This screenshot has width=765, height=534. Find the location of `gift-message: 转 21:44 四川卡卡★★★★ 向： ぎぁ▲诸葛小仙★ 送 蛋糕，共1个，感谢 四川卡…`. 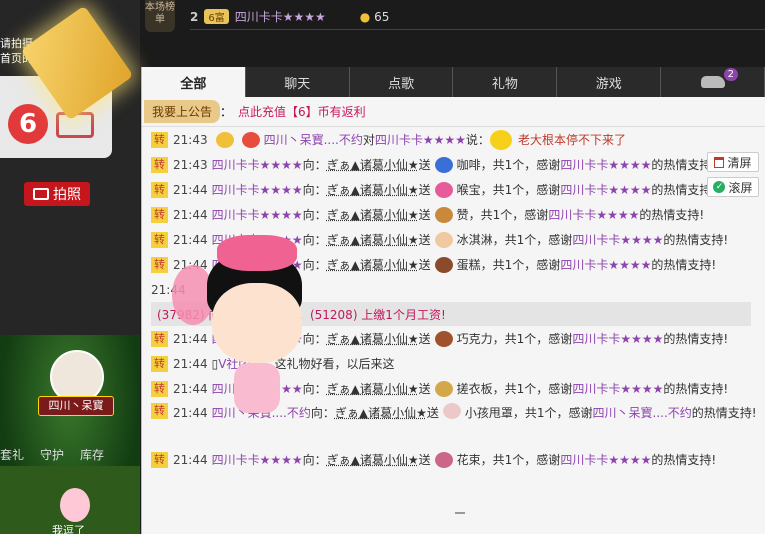

gift-message: 转 21:44 四川卡卡★★★★ 向： ぎぁ▲诸葛小仙★ 送 蛋糕，共1个，感谢 四川卡… is located at coordinates (458, 264).